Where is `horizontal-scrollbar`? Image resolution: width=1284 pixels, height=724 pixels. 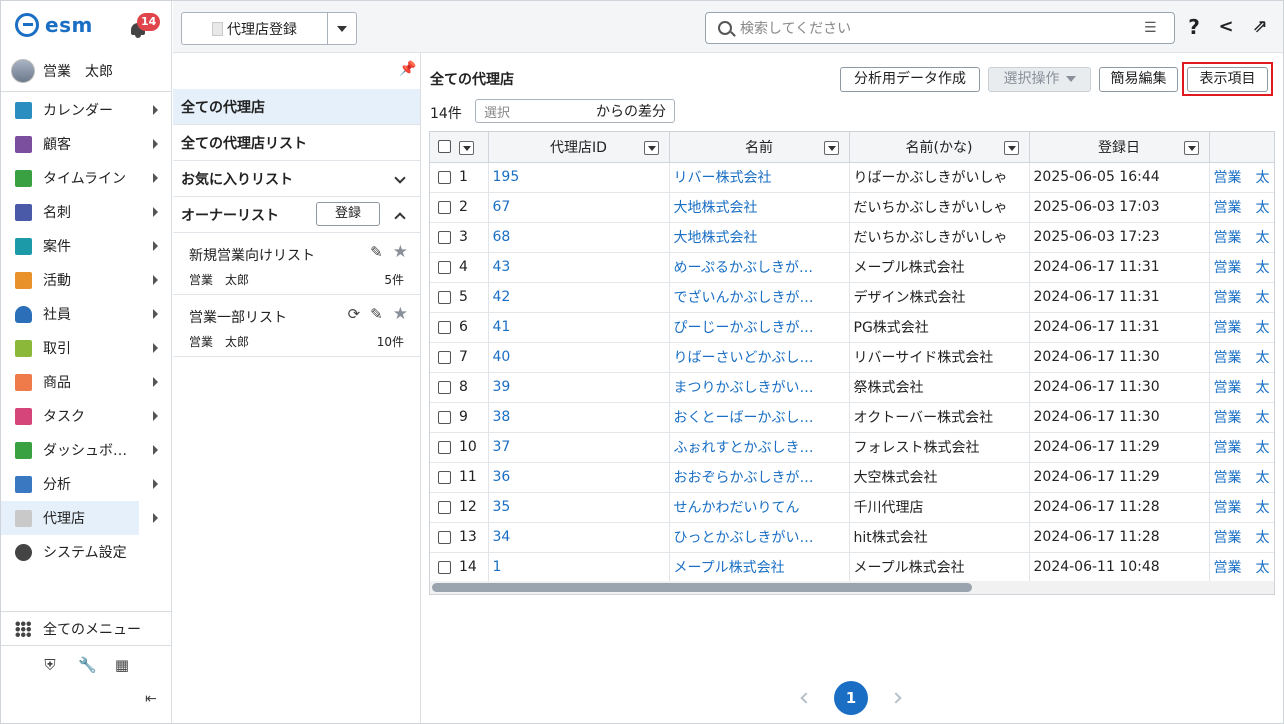 horizontal-scrollbar is located at coordinates (852, 588).